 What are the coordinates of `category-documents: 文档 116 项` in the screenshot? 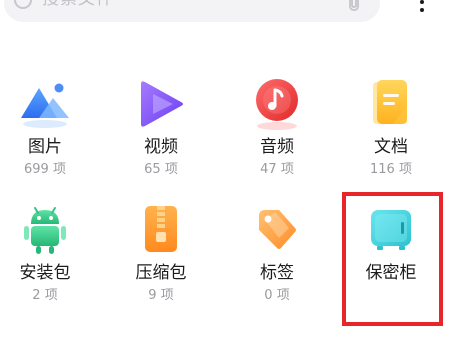 It's located at (391, 138).